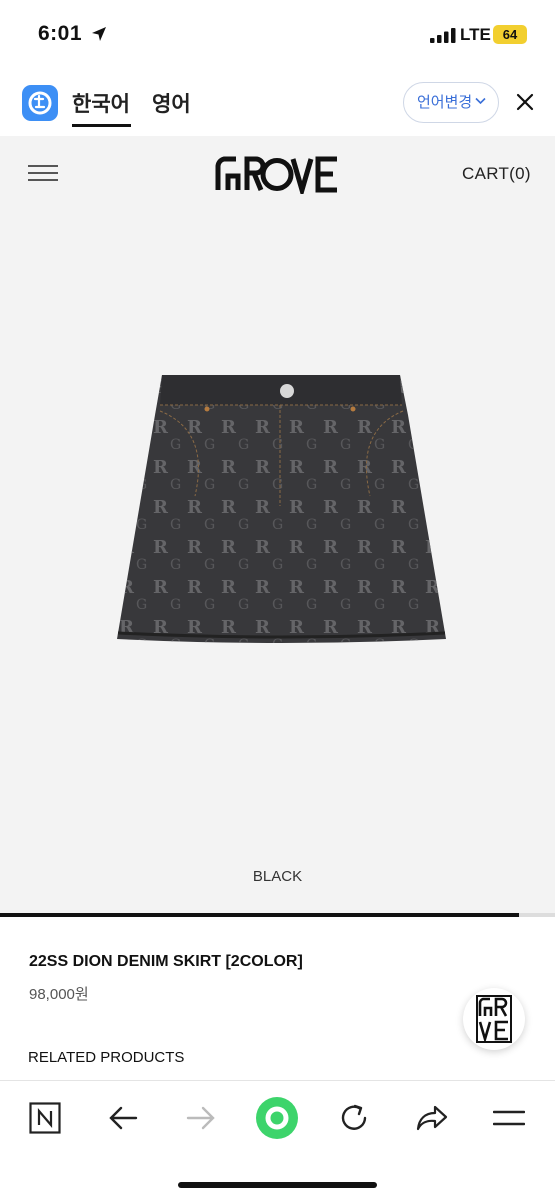  I want to click on green-dot-button, so click(277, 1118).